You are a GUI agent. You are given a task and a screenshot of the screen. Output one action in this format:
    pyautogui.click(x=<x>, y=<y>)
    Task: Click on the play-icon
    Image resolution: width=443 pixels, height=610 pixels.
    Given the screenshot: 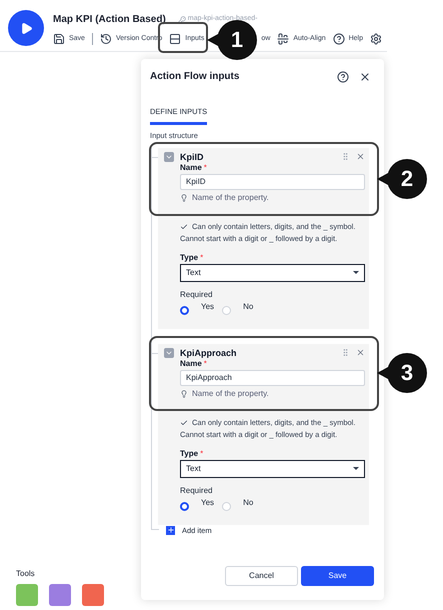 What is the action you would take?
    pyautogui.click(x=26, y=28)
    